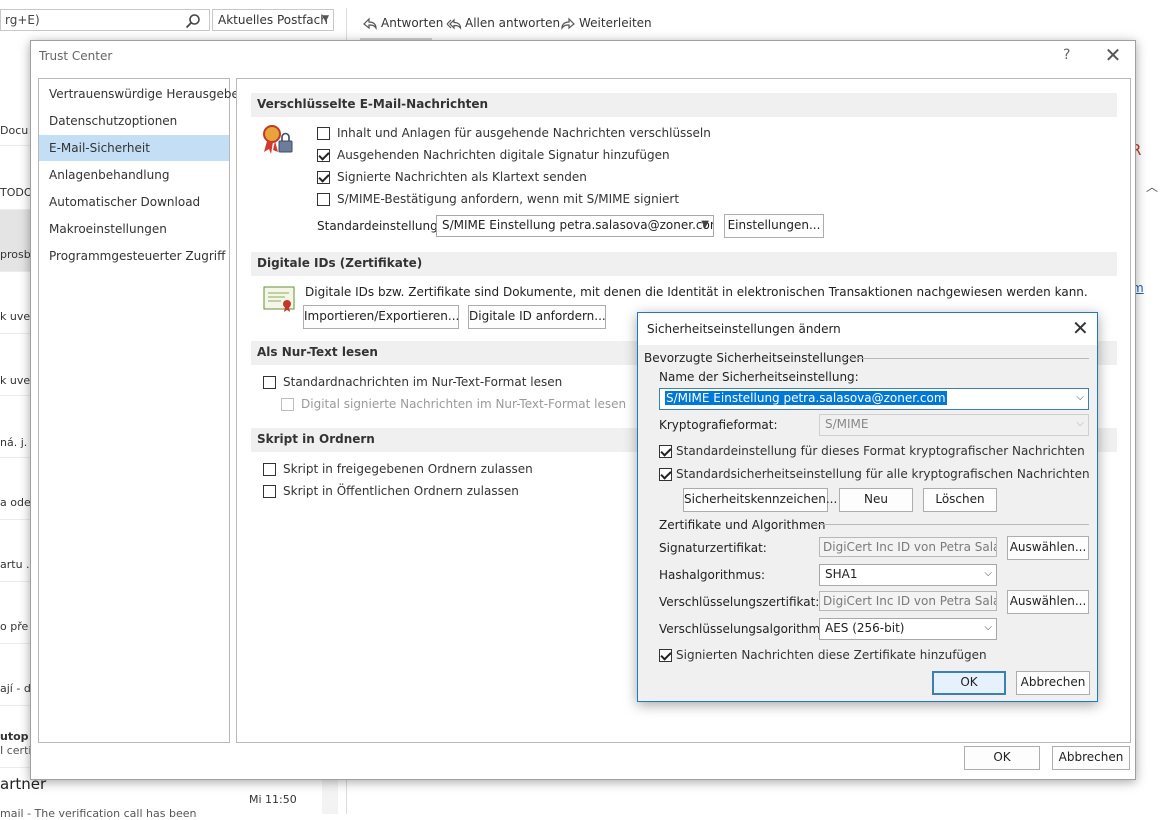 This screenshot has width=1164, height=820. I want to click on list-item: TODO, so click(16, 179).